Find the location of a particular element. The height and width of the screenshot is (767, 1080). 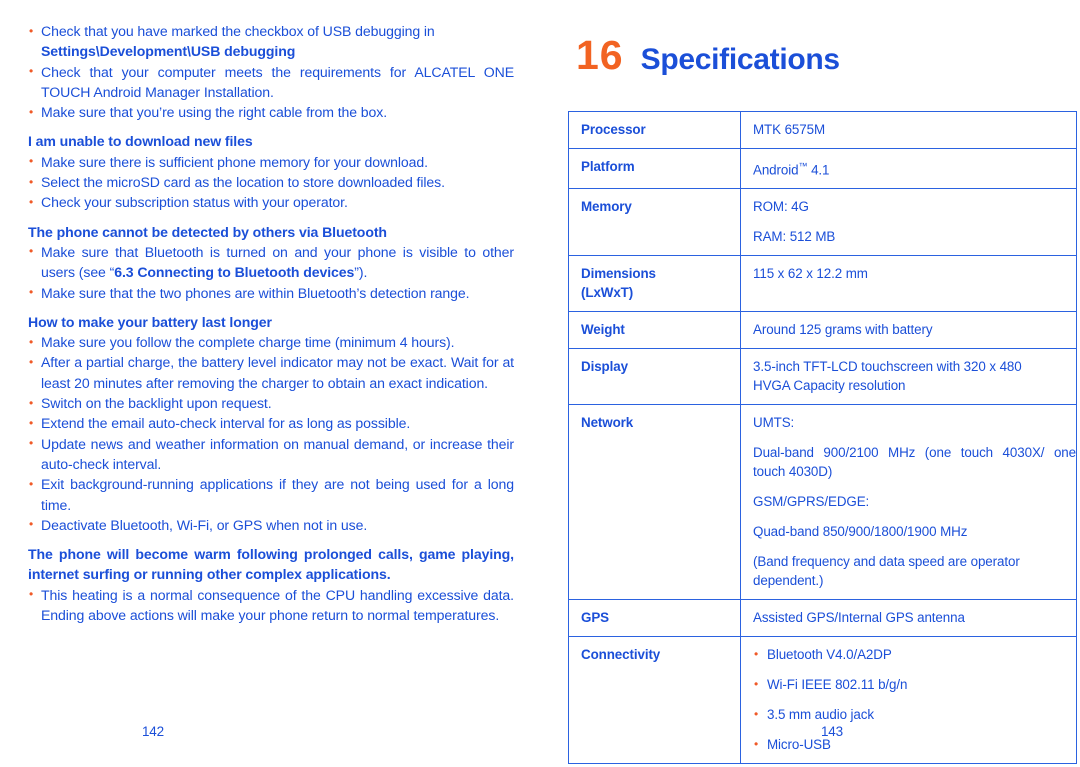

section-heading: How to make your battery last longer is located at coordinates (150, 321).